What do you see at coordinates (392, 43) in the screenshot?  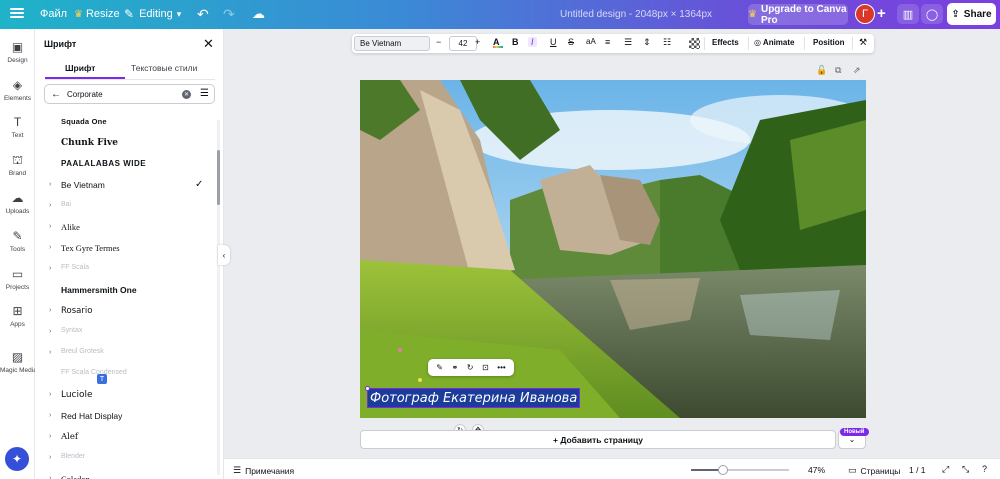 I see `font-family-dropdown: Be Vietnam` at bounding box center [392, 43].